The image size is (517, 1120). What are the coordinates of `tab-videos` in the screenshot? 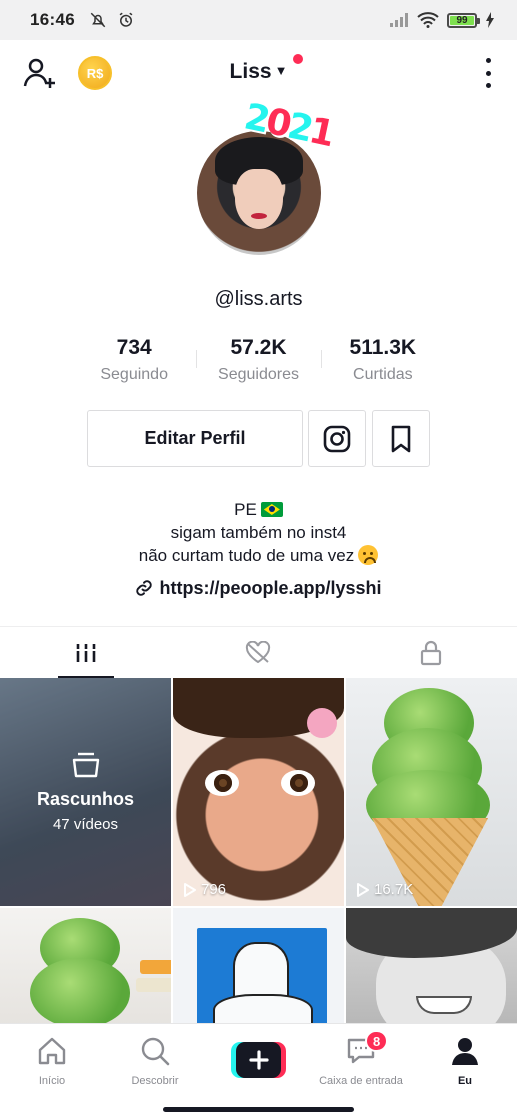 It's located at (86, 652).